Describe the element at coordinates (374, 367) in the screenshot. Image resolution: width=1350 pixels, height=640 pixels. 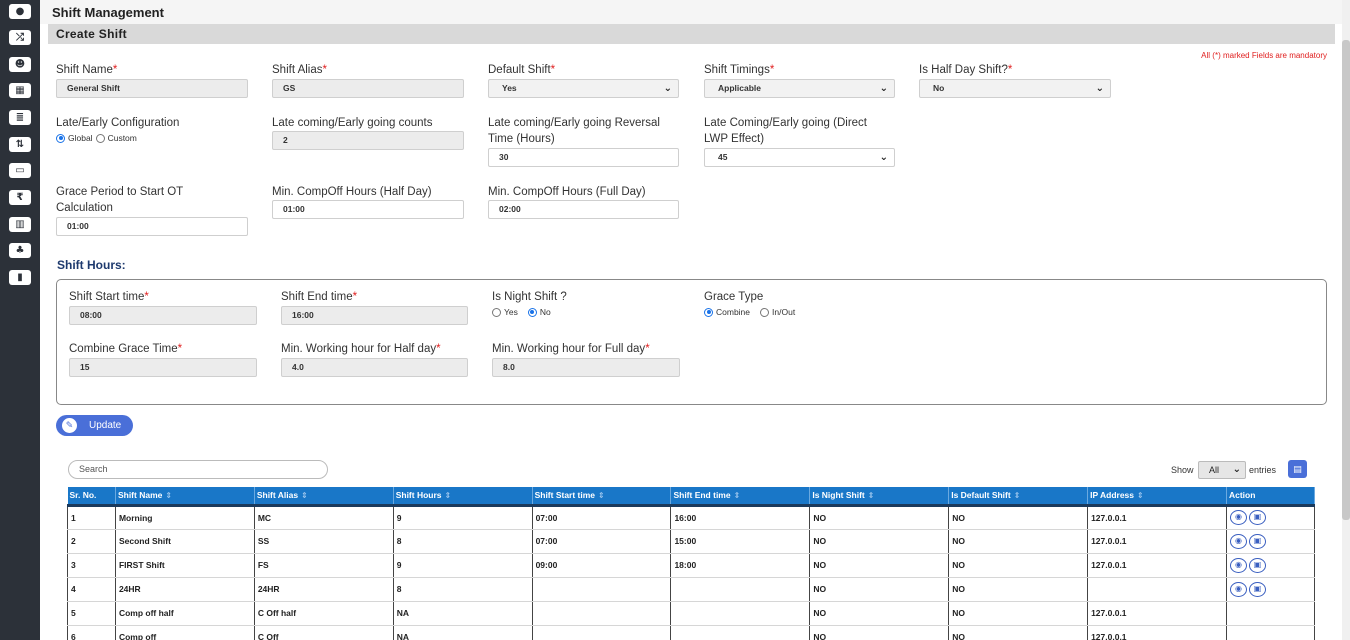
I see `min-half-input: 4.0` at that location.